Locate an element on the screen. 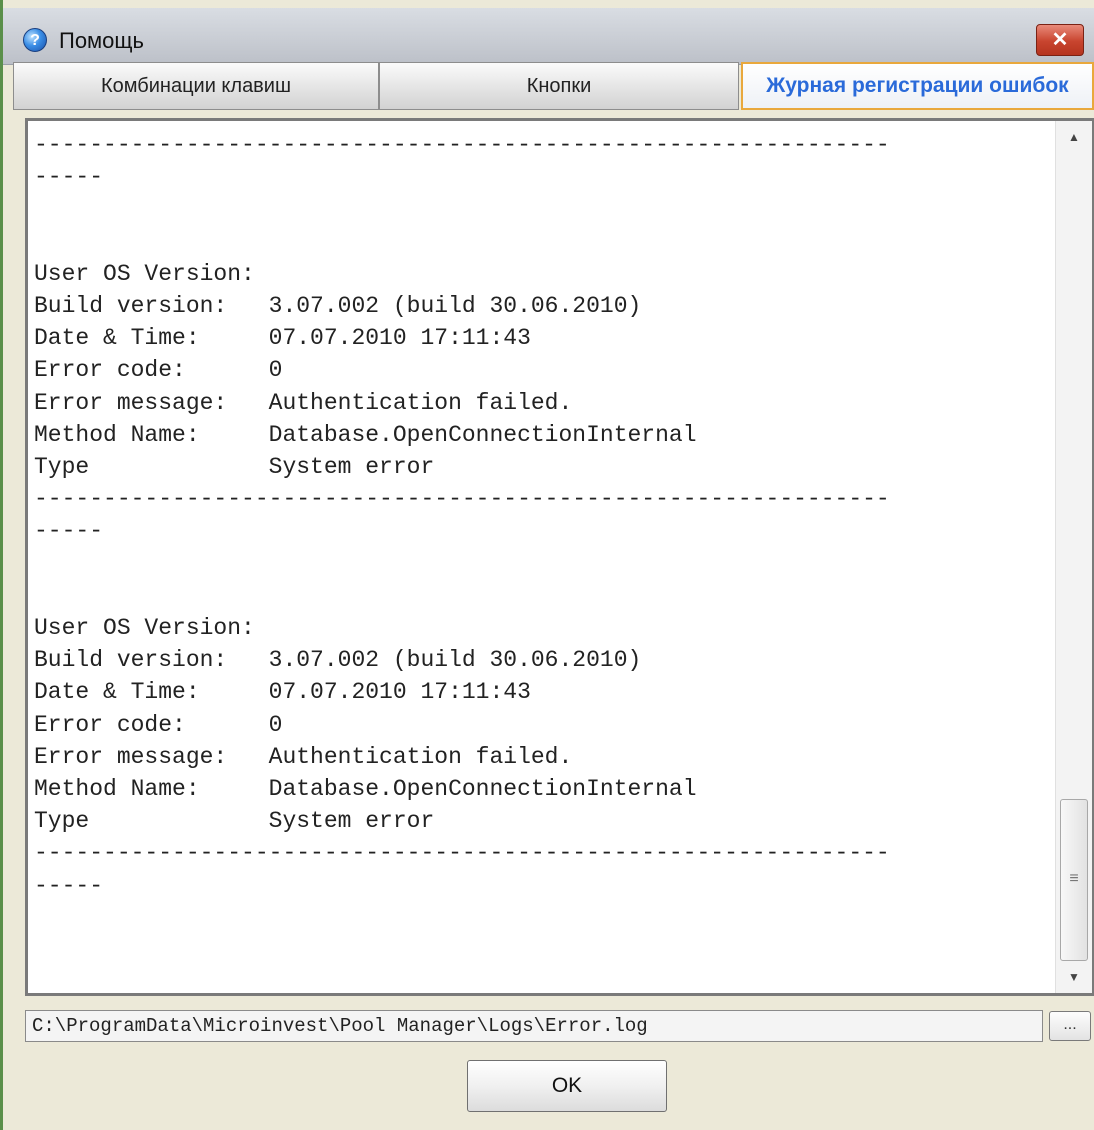 Image resolution: width=1094 pixels, height=1130 pixels. title-bar: ? Помощь ✕ is located at coordinates (548, 36).